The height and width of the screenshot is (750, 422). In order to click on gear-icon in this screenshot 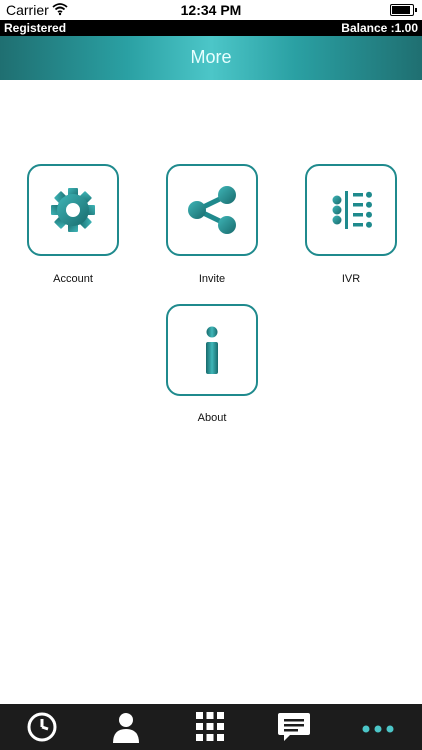, I will do `click(73, 210)`.